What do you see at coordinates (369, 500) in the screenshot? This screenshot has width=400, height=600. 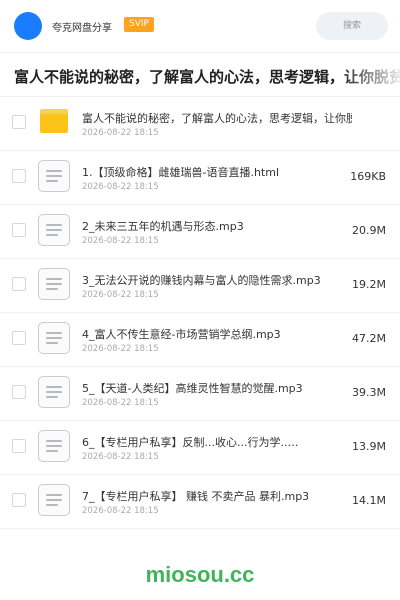 I see `item-size: 14.1M` at bounding box center [369, 500].